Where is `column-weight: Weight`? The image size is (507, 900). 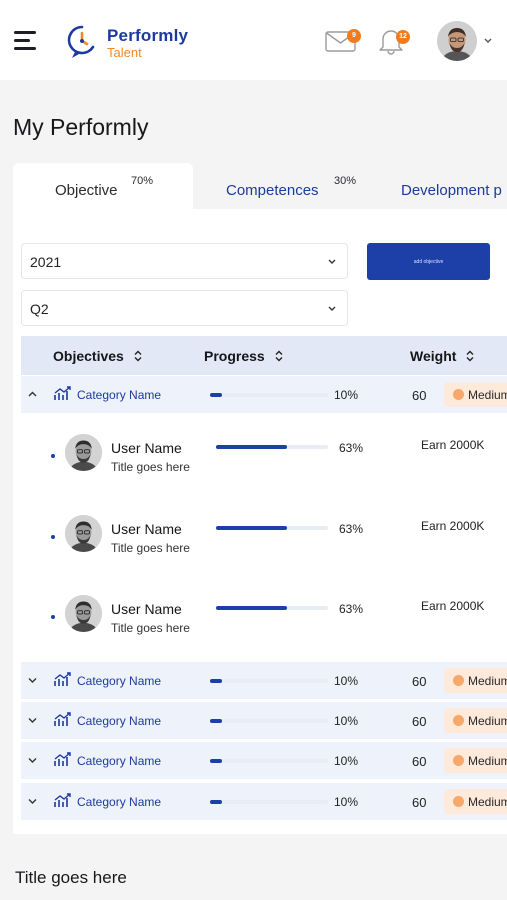
column-weight: Weight is located at coordinates (442, 356).